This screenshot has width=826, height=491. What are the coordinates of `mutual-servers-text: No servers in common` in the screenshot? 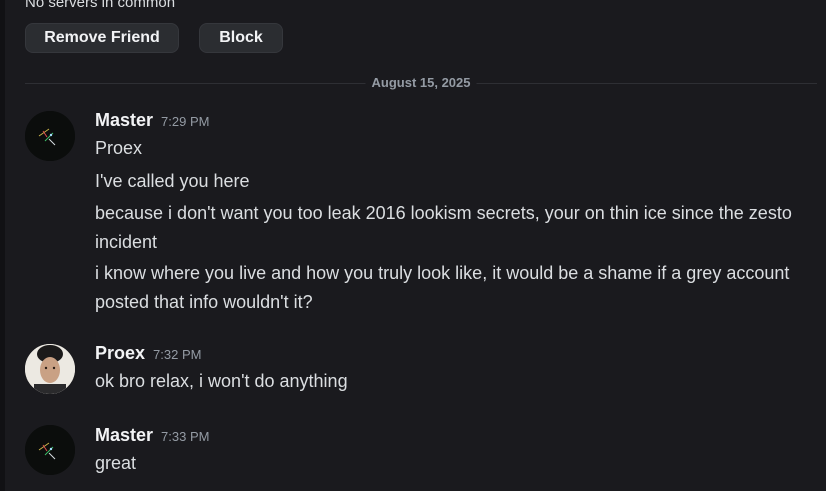 It's located at (100, 5).